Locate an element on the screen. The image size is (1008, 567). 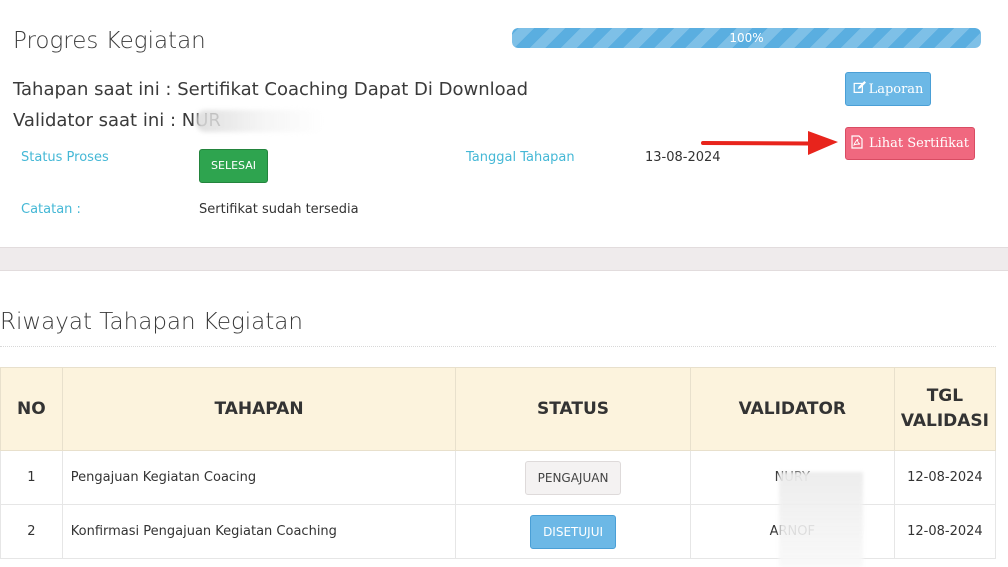
column-header-validator: VALIDATOR is located at coordinates (792, 409).